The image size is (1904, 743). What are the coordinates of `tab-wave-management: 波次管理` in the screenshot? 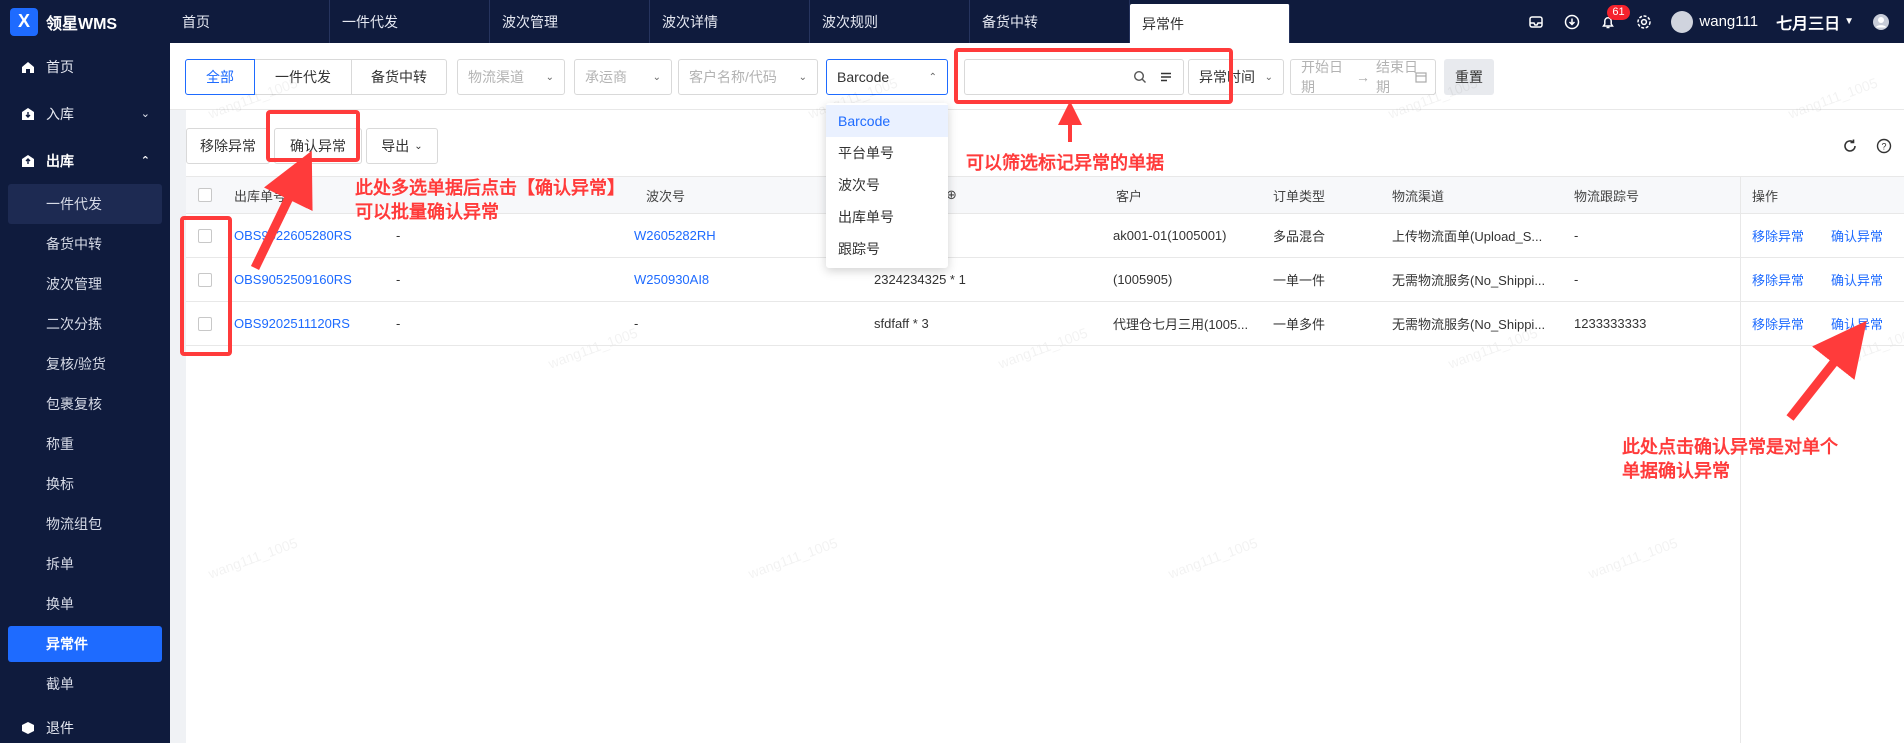 It's located at (570, 21).